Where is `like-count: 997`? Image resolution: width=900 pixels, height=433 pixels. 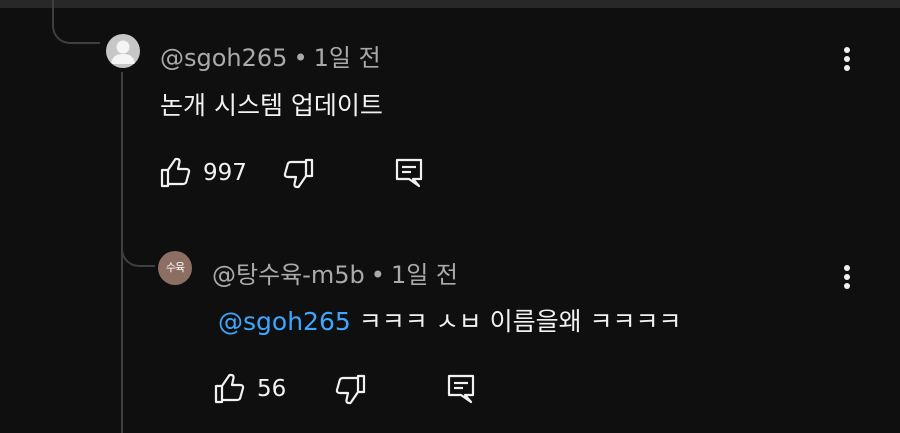 like-count: 997 is located at coordinates (225, 173).